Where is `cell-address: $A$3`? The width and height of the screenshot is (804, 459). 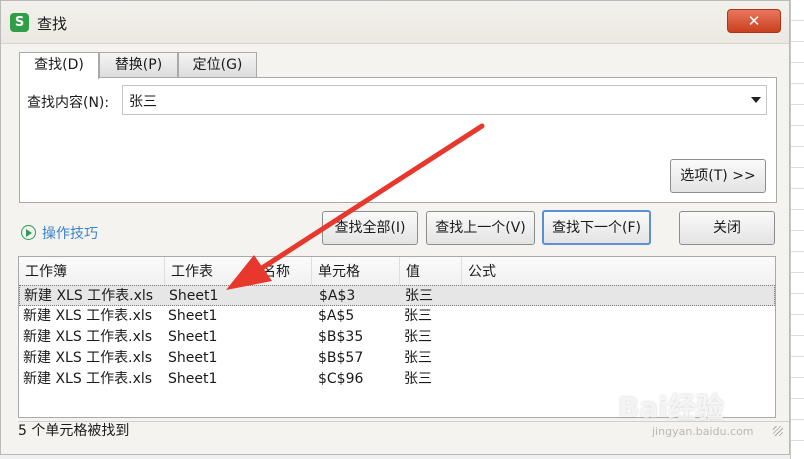 cell-address: $A$3 is located at coordinates (337, 296).